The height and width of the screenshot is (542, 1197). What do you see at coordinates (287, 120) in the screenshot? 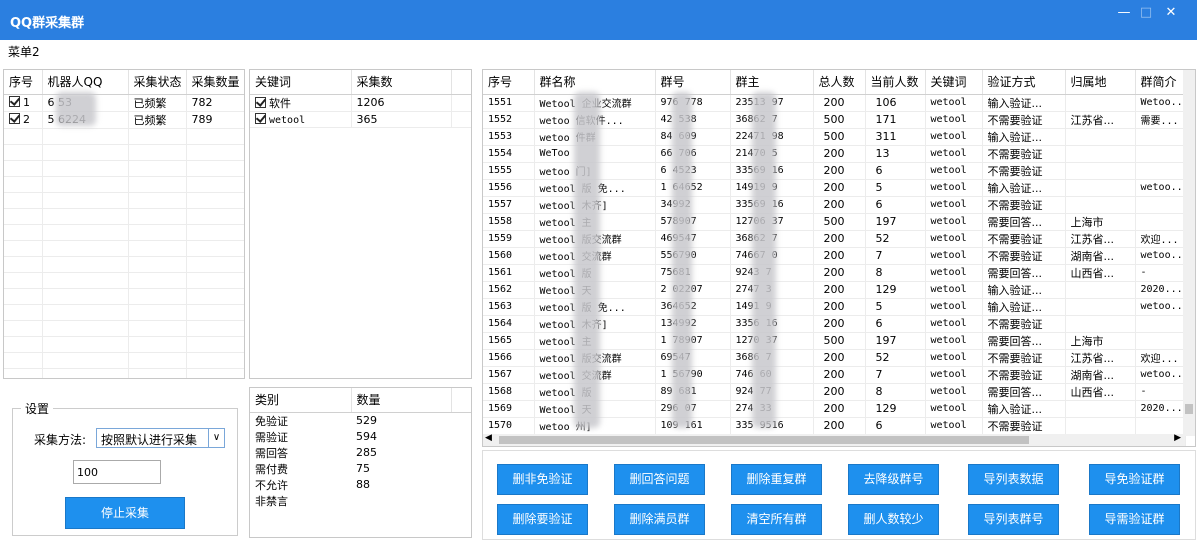
I see `keyword-text: wetool` at bounding box center [287, 120].